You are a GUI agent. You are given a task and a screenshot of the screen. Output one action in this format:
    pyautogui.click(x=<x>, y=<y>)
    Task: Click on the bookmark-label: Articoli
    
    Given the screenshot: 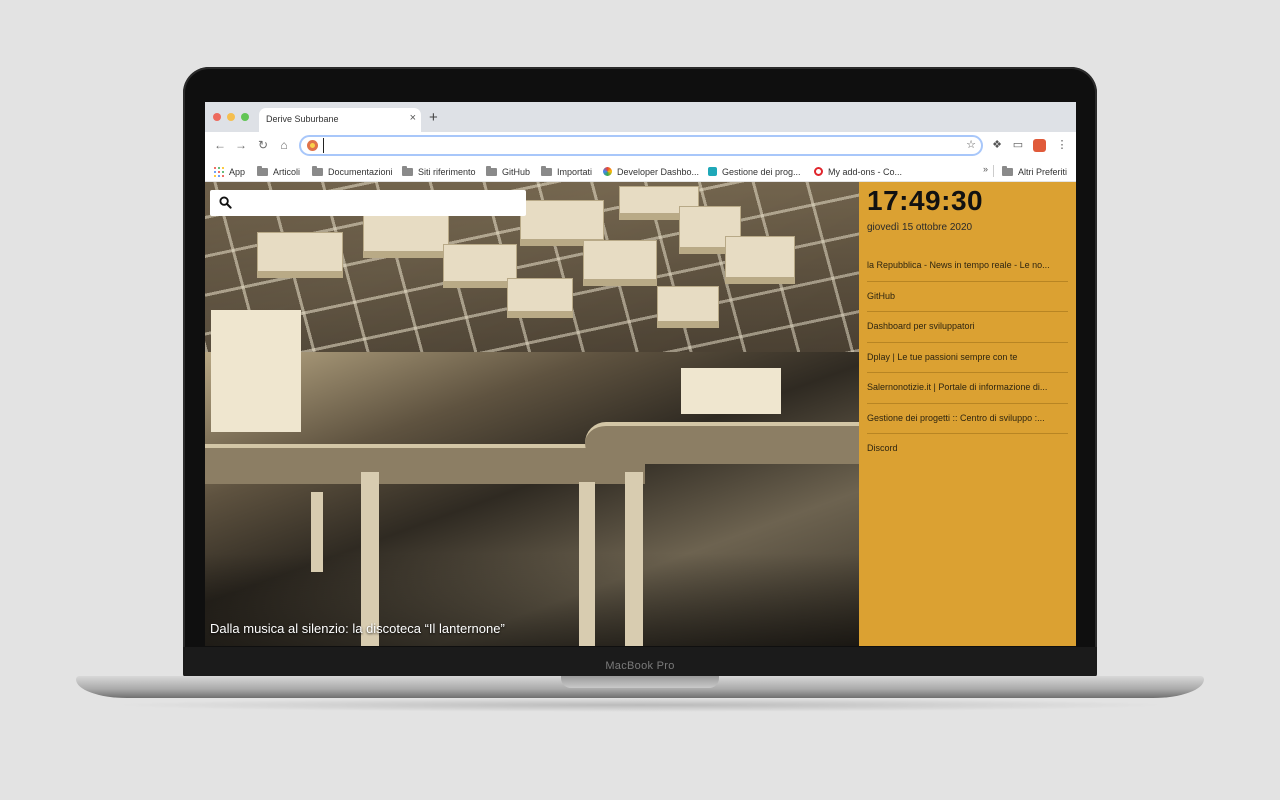 What is the action you would take?
    pyautogui.click(x=287, y=171)
    